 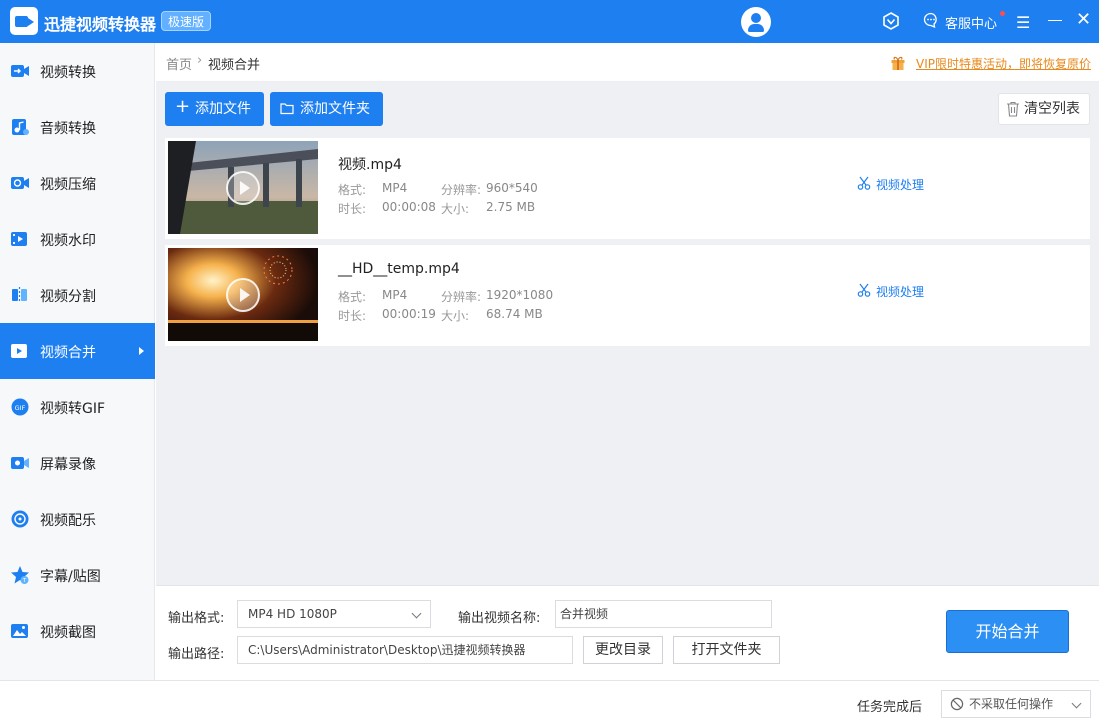 I want to click on video-music-icon, so click(x=20, y=519).